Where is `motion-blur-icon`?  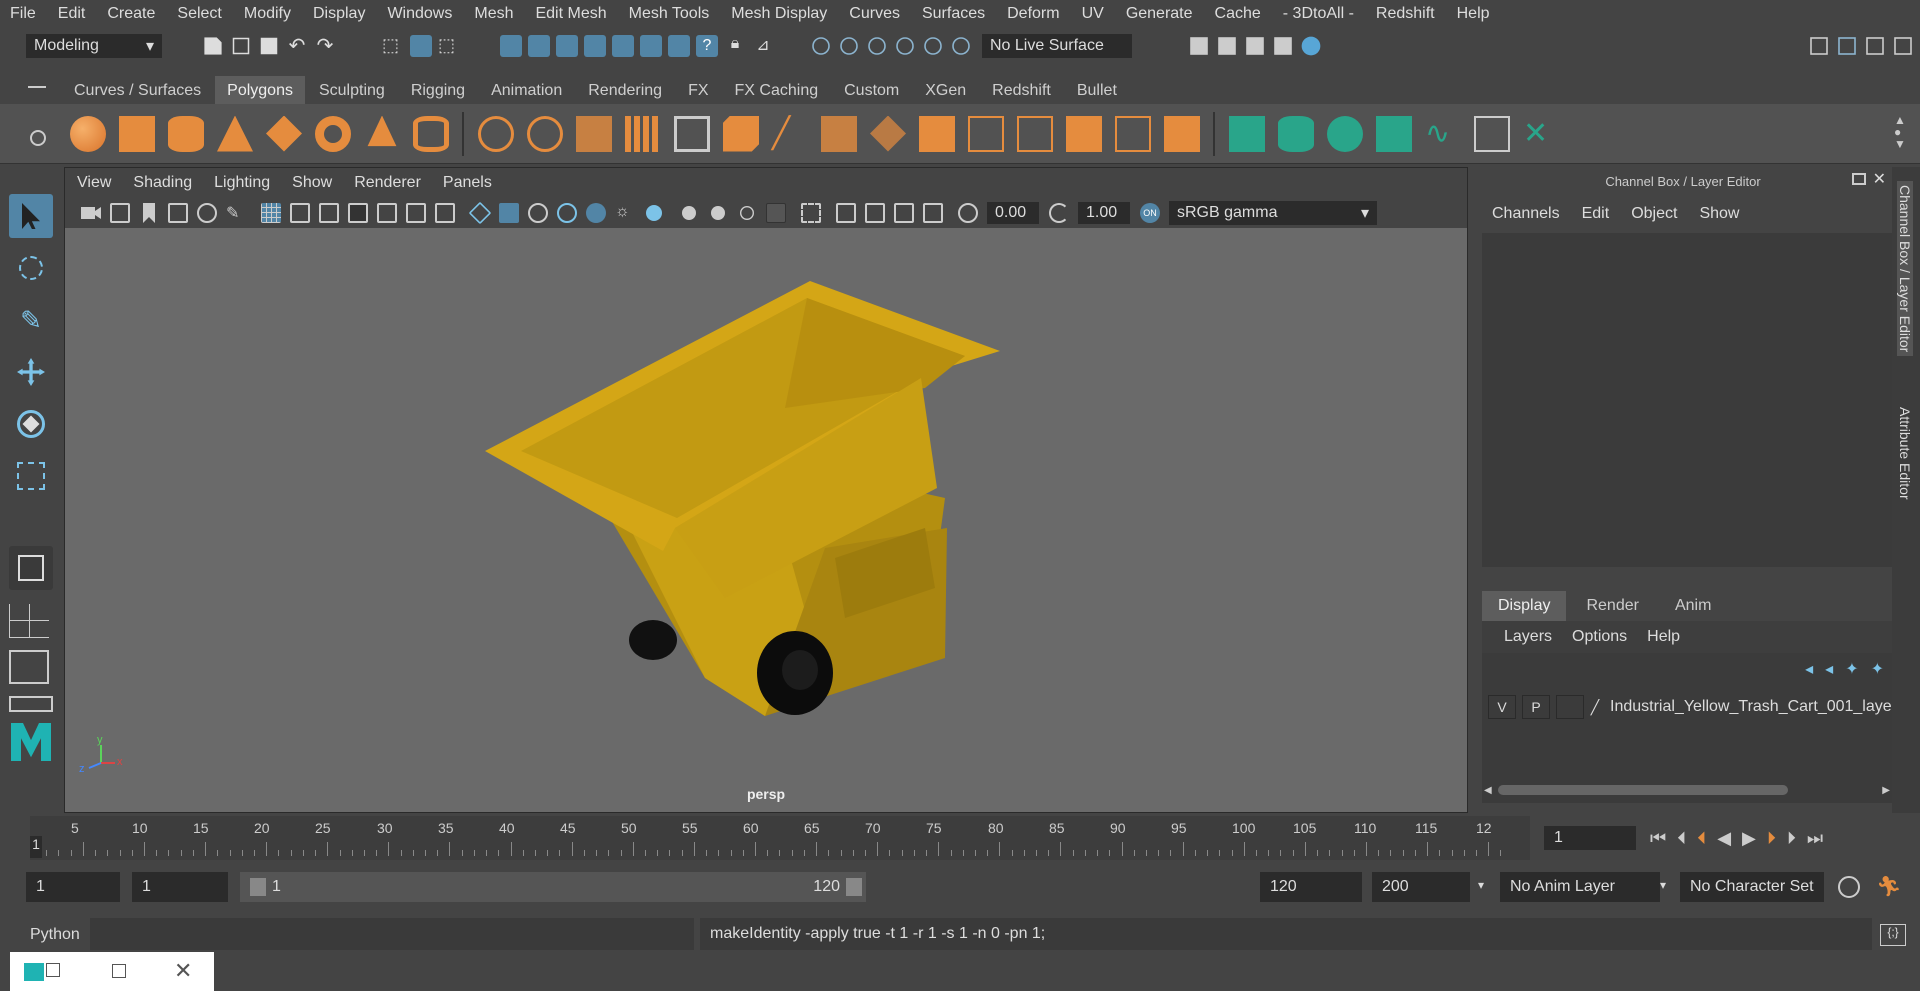
motion-blur-icon is located at coordinates (718, 213).